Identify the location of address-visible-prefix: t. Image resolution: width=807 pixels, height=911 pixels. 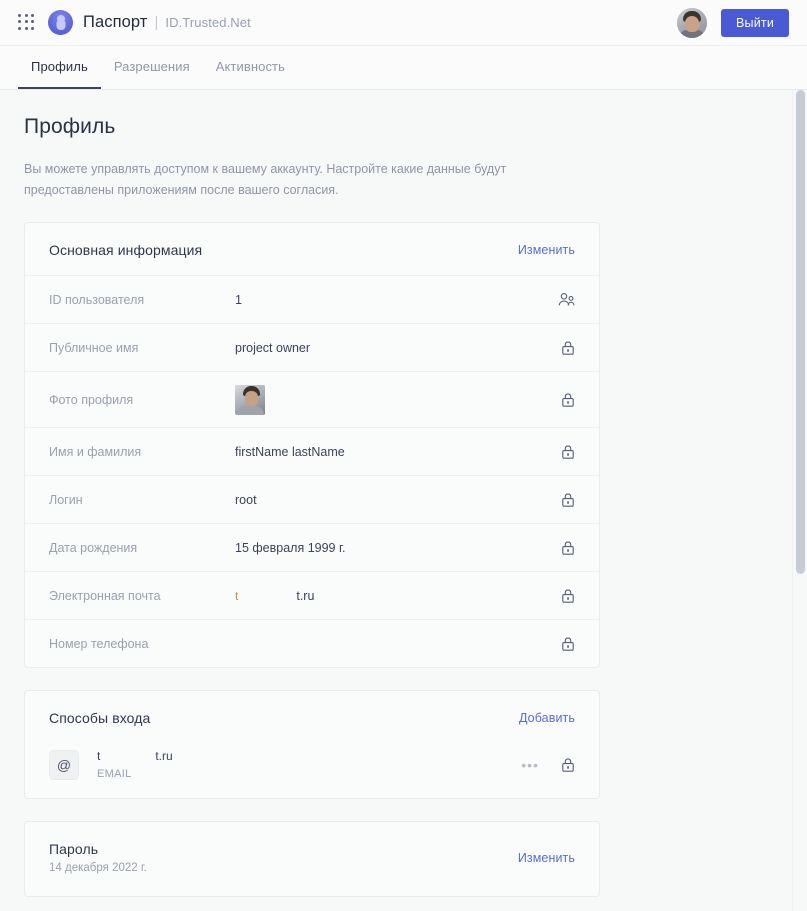
(99, 756).